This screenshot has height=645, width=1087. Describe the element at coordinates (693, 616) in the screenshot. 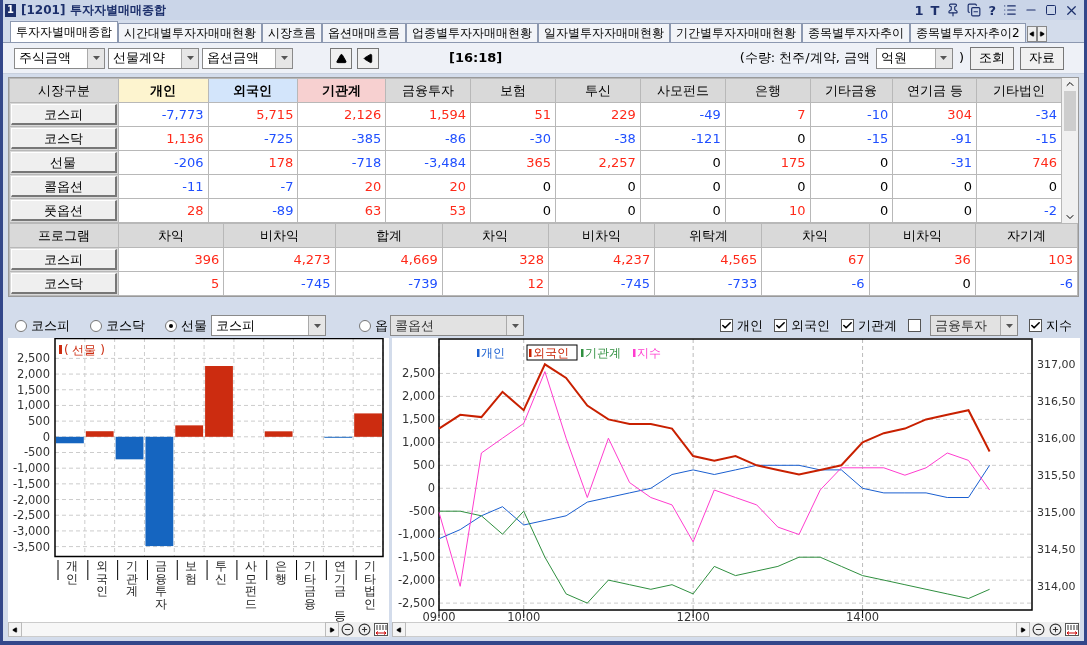

I see `axis-tick-label: 12:00` at that location.